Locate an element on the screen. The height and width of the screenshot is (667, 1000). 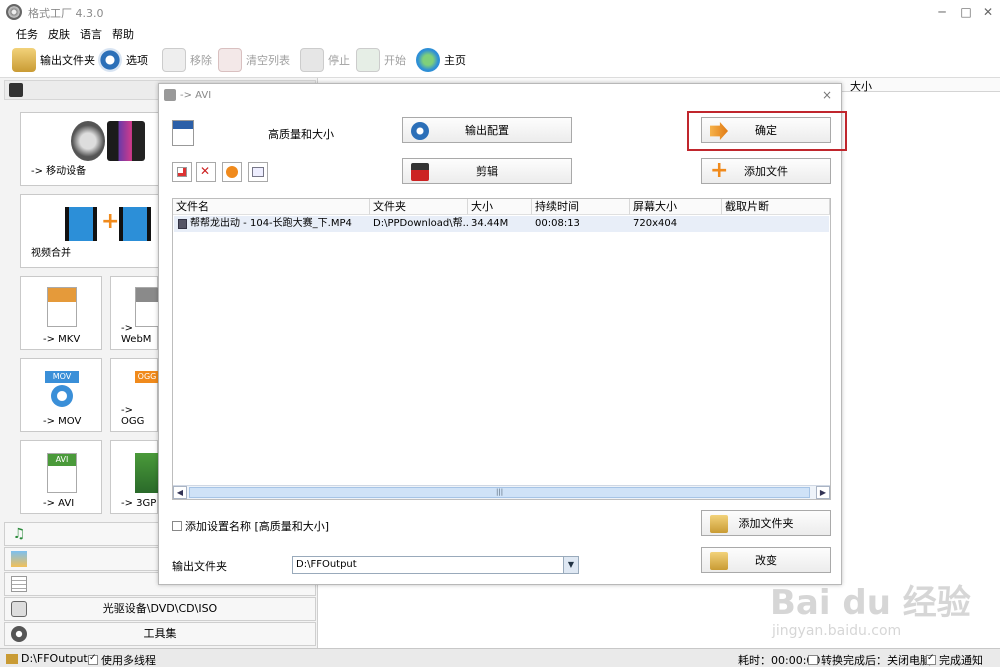
info-button is located at coordinates (258, 172).